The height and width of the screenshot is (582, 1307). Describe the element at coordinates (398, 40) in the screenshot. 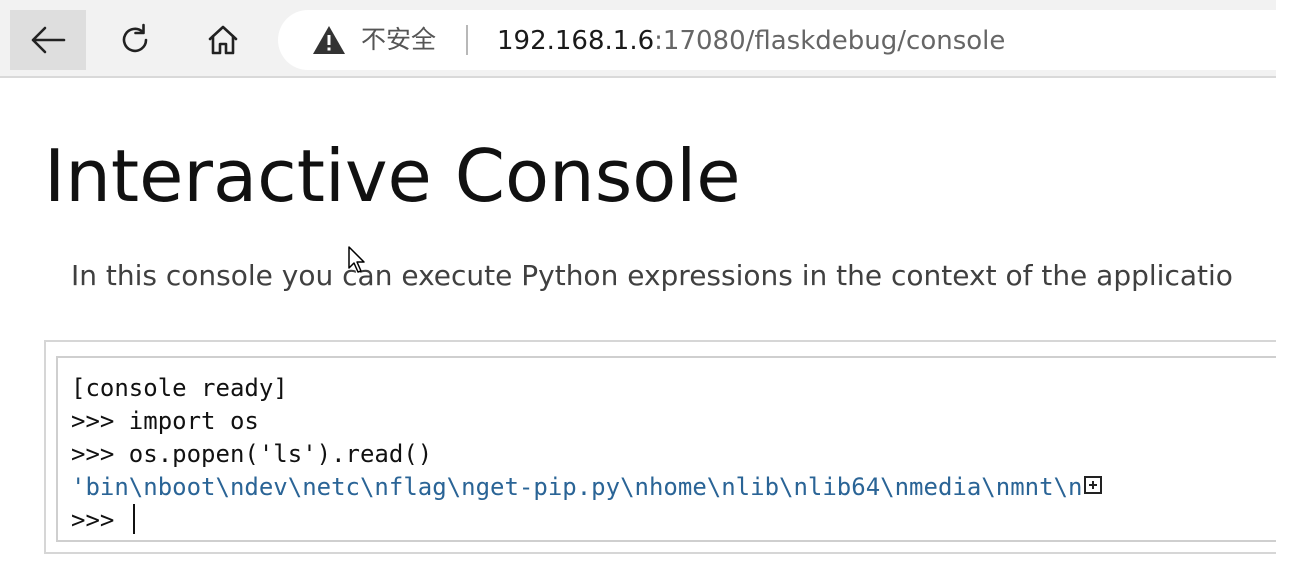

I see `security-label: 不安全` at that location.